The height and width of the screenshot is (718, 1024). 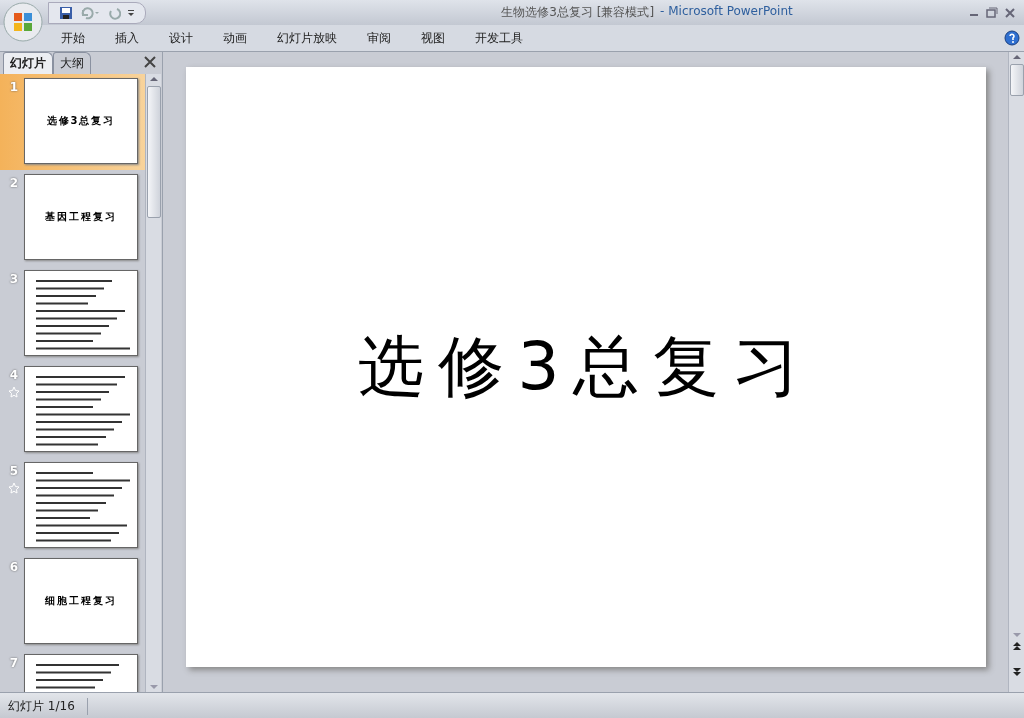 I want to click on ribbon-tab: 动画, so click(x=235, y=38).